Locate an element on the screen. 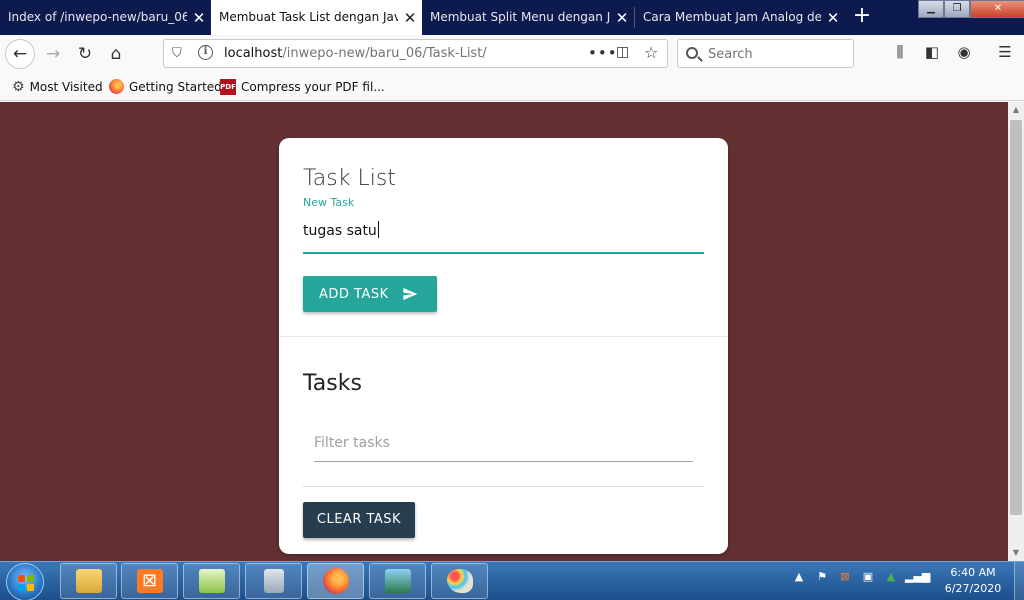  section-divider is located at coordinates (503, 336).